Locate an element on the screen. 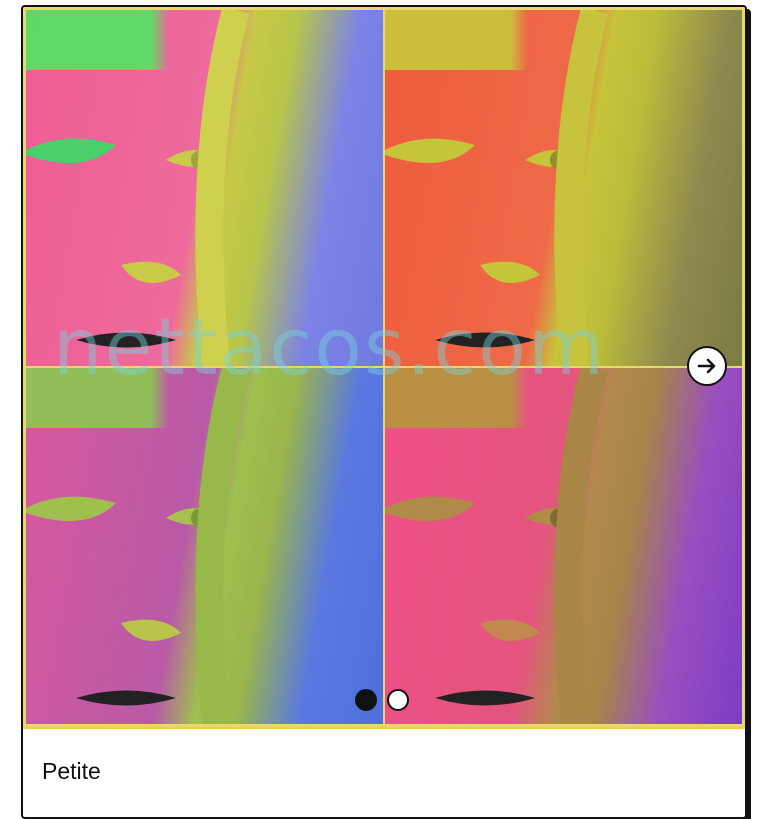 This screenshot has height=819, width=765. arrow-right-icon is located at coordinates (706, 366).